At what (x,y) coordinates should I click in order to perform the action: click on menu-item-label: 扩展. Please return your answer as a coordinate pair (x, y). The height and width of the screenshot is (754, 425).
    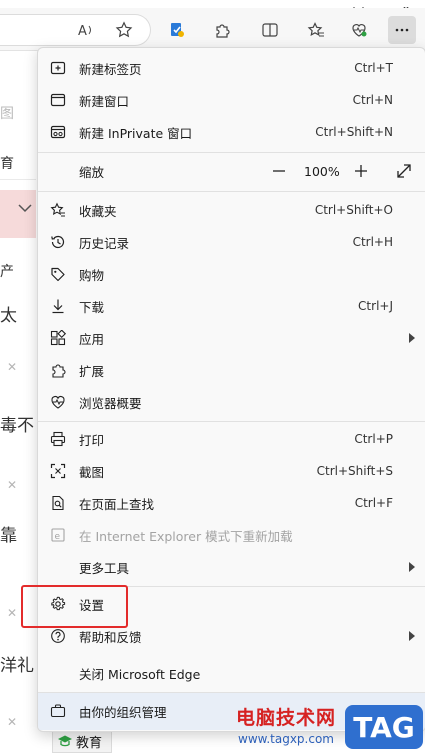
    Looking at the image, I should click on (92, 371).